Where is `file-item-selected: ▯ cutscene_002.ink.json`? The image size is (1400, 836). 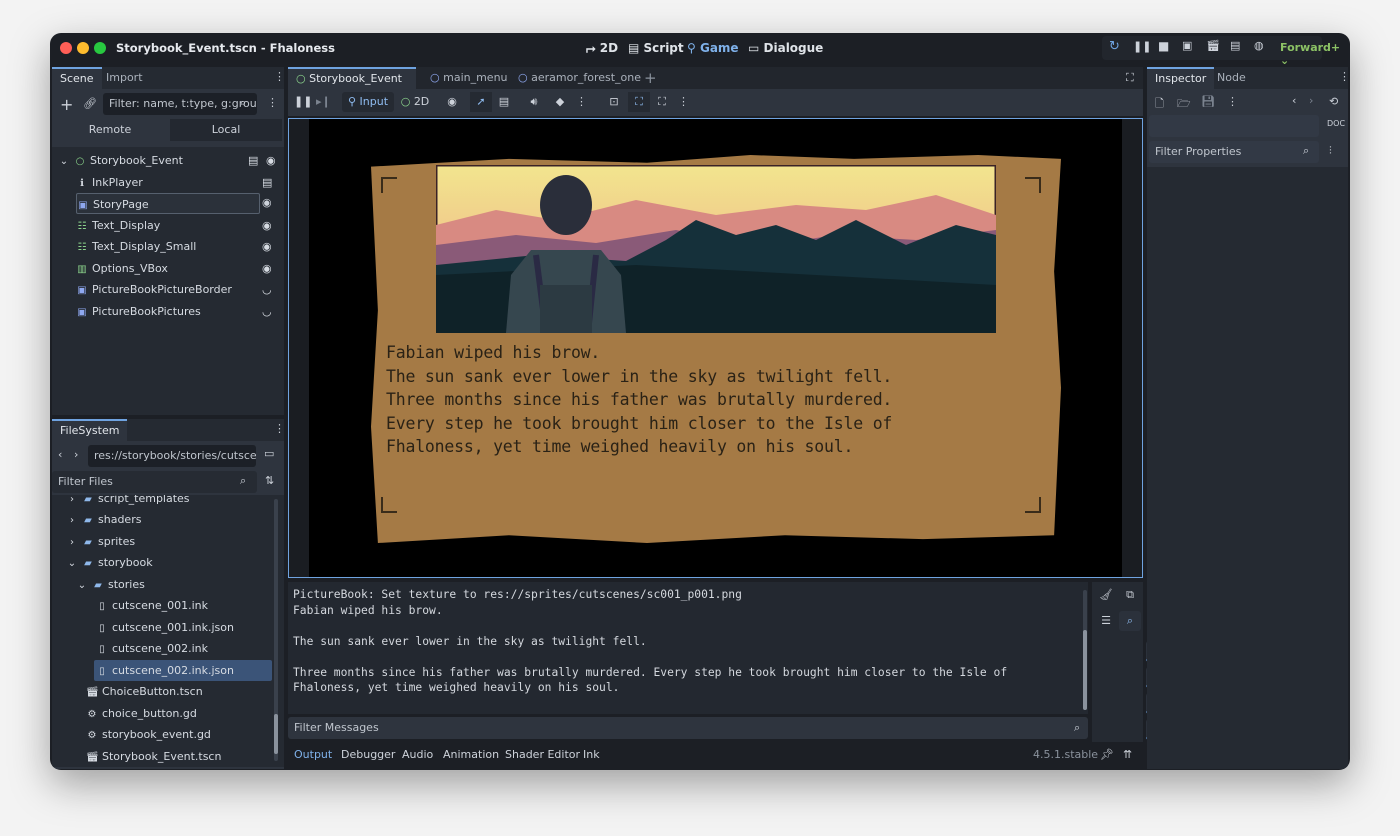
file-item-selected: ▯ cutscene_002.ink.json is located at coordinates (183, 670).